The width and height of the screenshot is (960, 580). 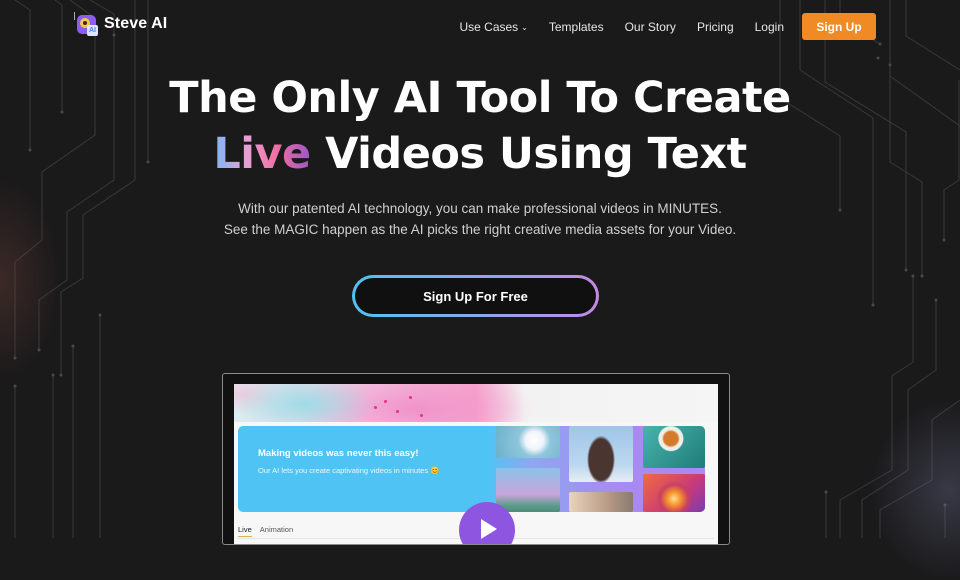 I want to click on headline-line-2: Live Videos Using Text, so click(x=480, y=154).